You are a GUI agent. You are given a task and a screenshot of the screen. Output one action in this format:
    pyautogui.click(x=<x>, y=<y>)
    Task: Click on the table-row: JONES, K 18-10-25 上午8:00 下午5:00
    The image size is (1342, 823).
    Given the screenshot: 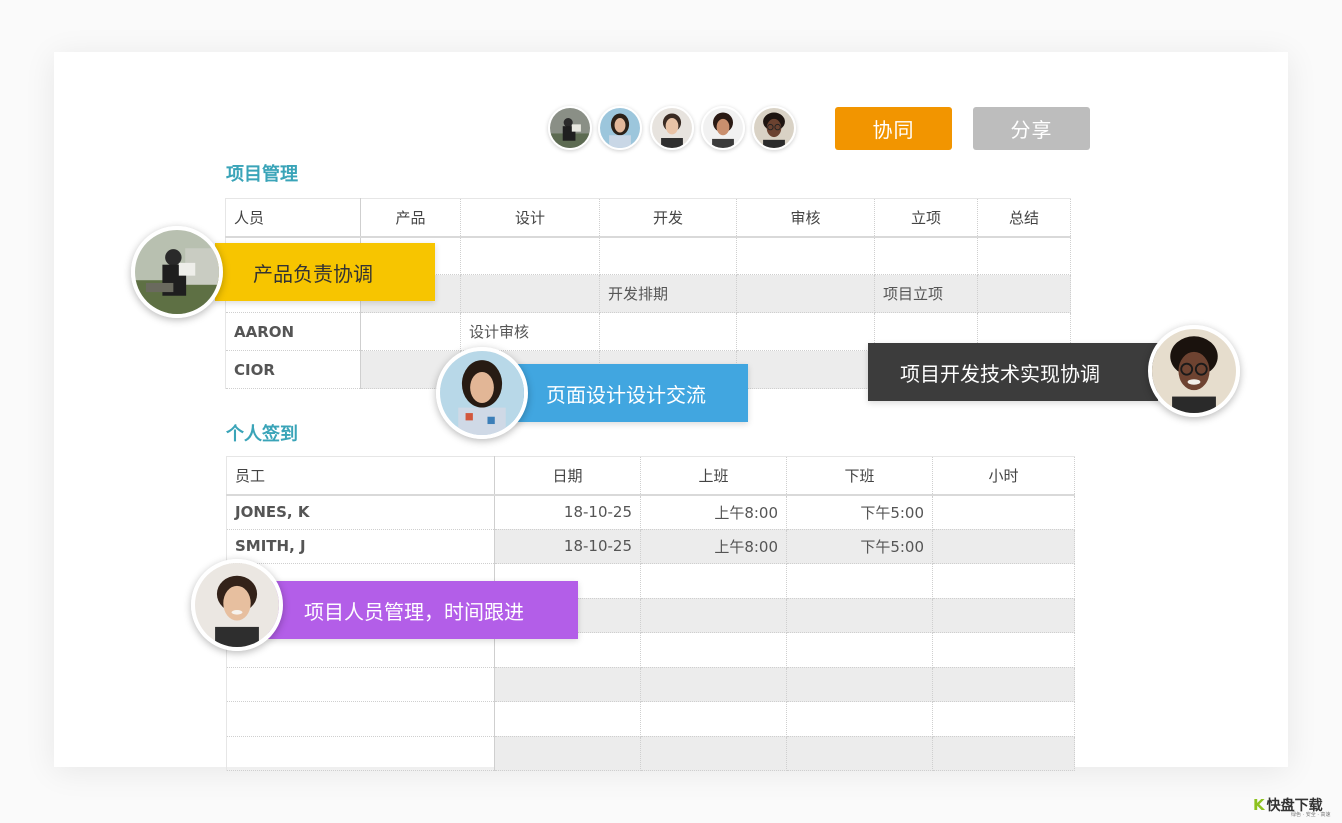 What is the action you would take?
    pyautogui.click(x=650, y=512)
    